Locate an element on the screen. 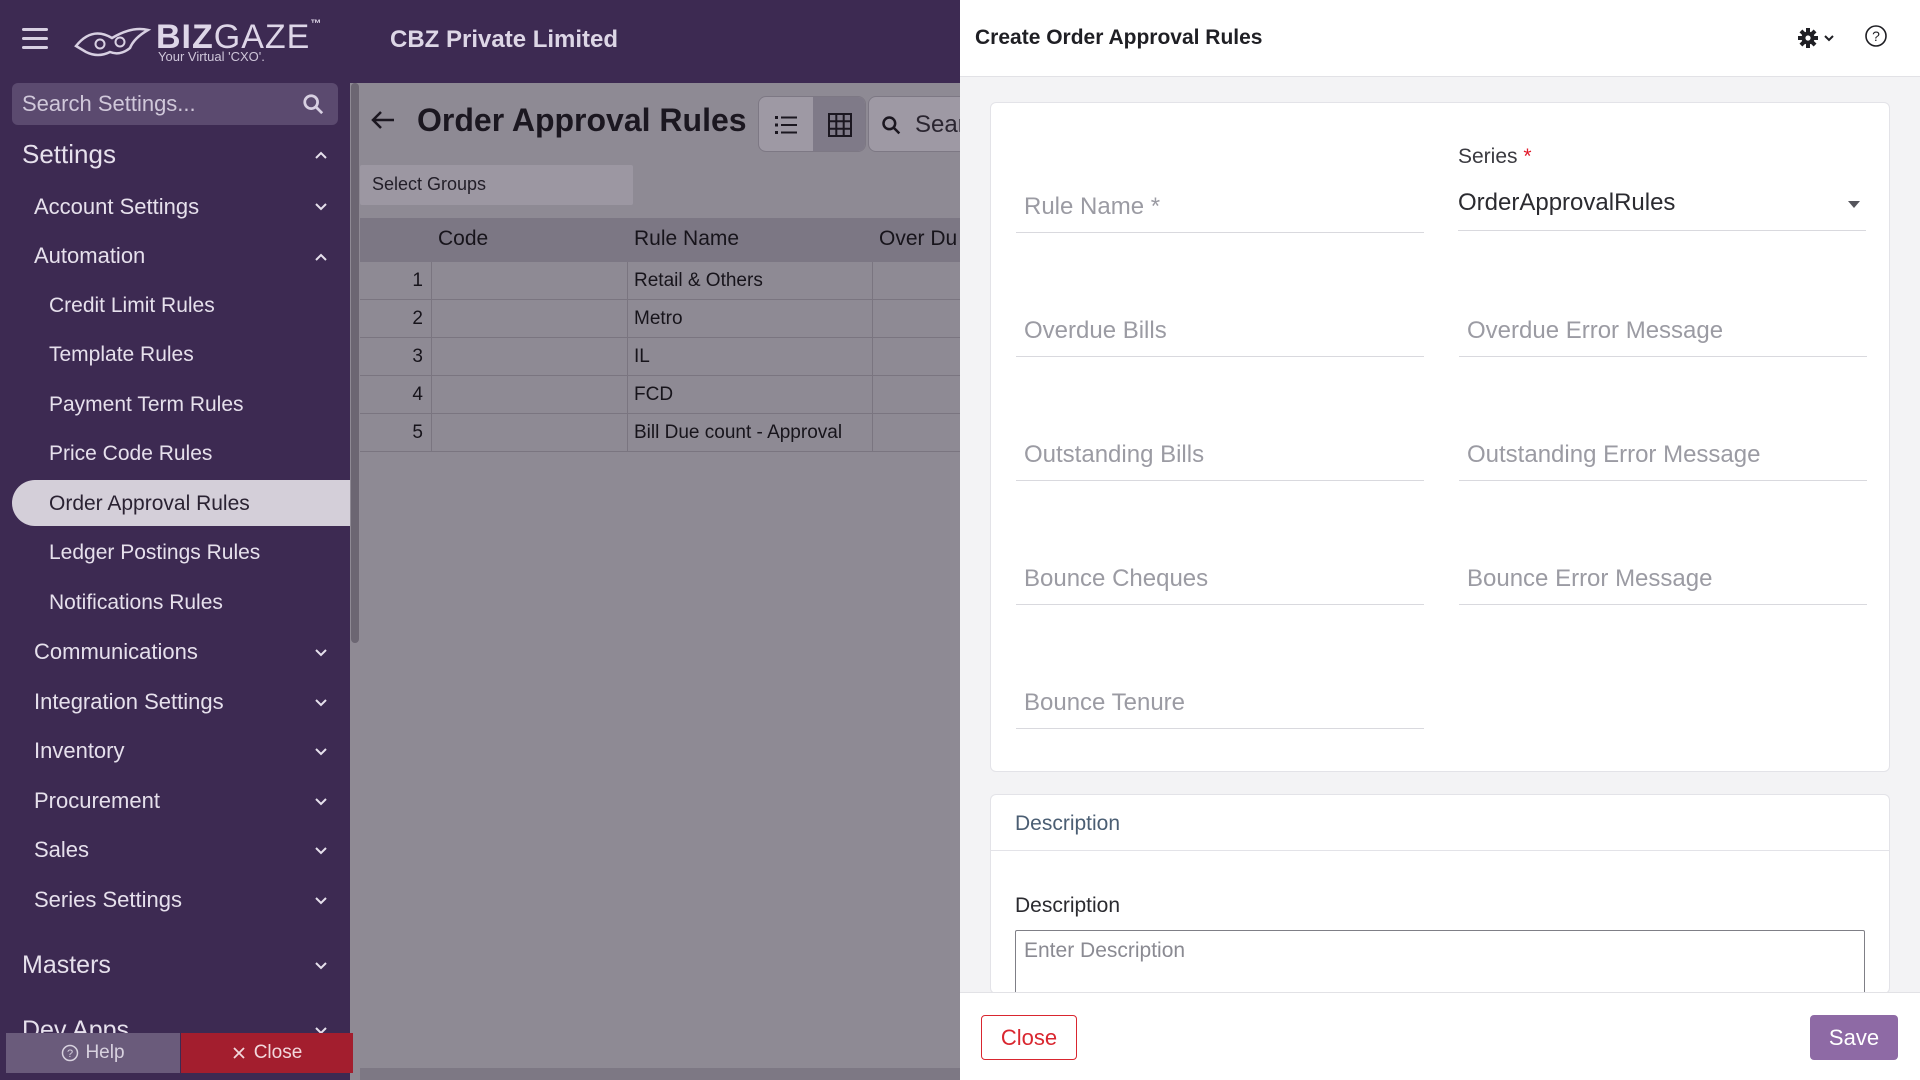  sidebar-item-price-code-rules: Price Code Rules is located at coordinates (130, 454).